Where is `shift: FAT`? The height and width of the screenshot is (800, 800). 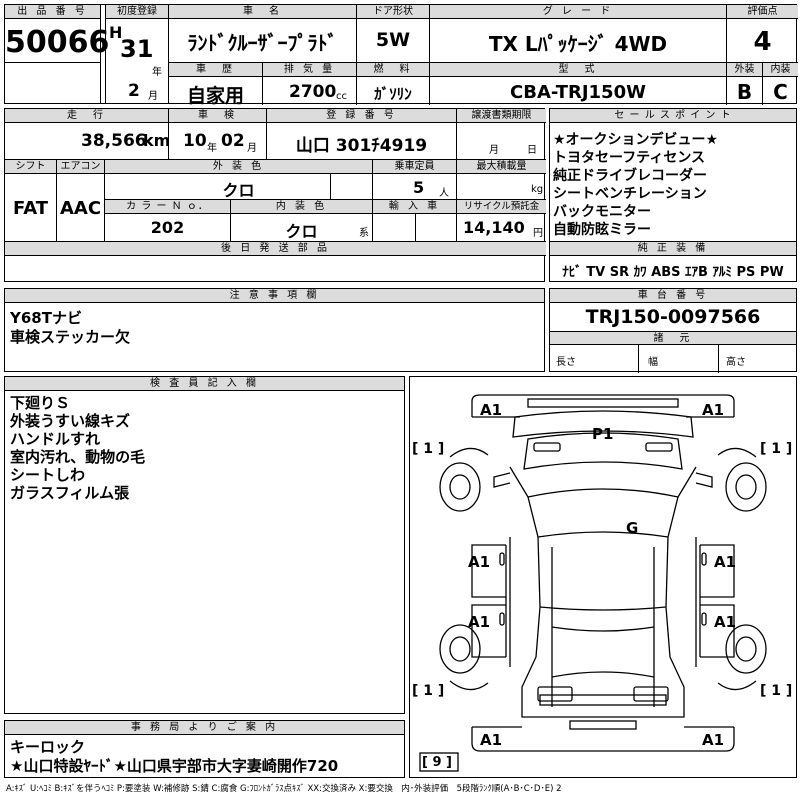 shift: FAT is located at coordinates (30, 208).